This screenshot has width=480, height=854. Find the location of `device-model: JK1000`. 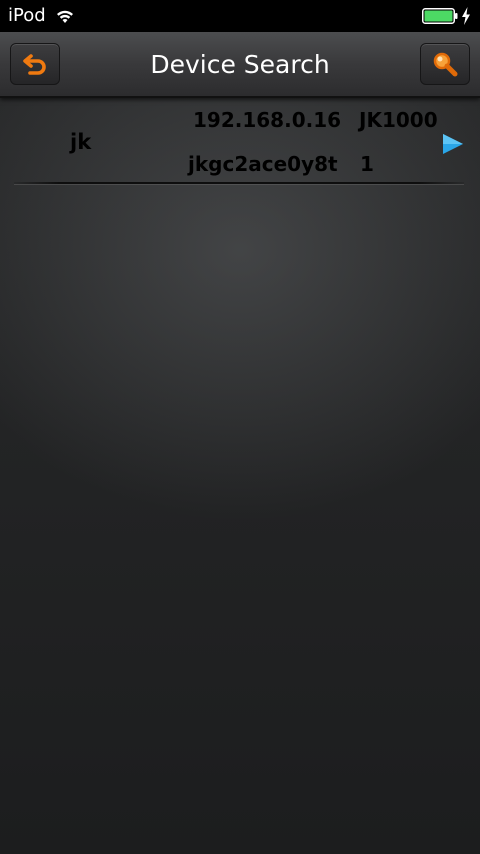

device-model: JK1000 is located at coordinates (398, 120).